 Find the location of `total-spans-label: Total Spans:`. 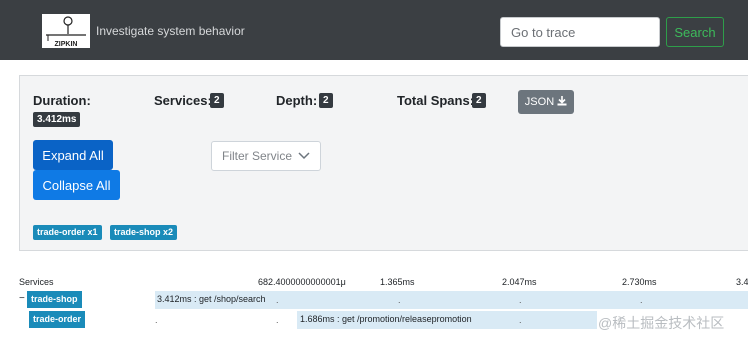

total-spans-label: Total Spans: is located at coordinates (436, 100).